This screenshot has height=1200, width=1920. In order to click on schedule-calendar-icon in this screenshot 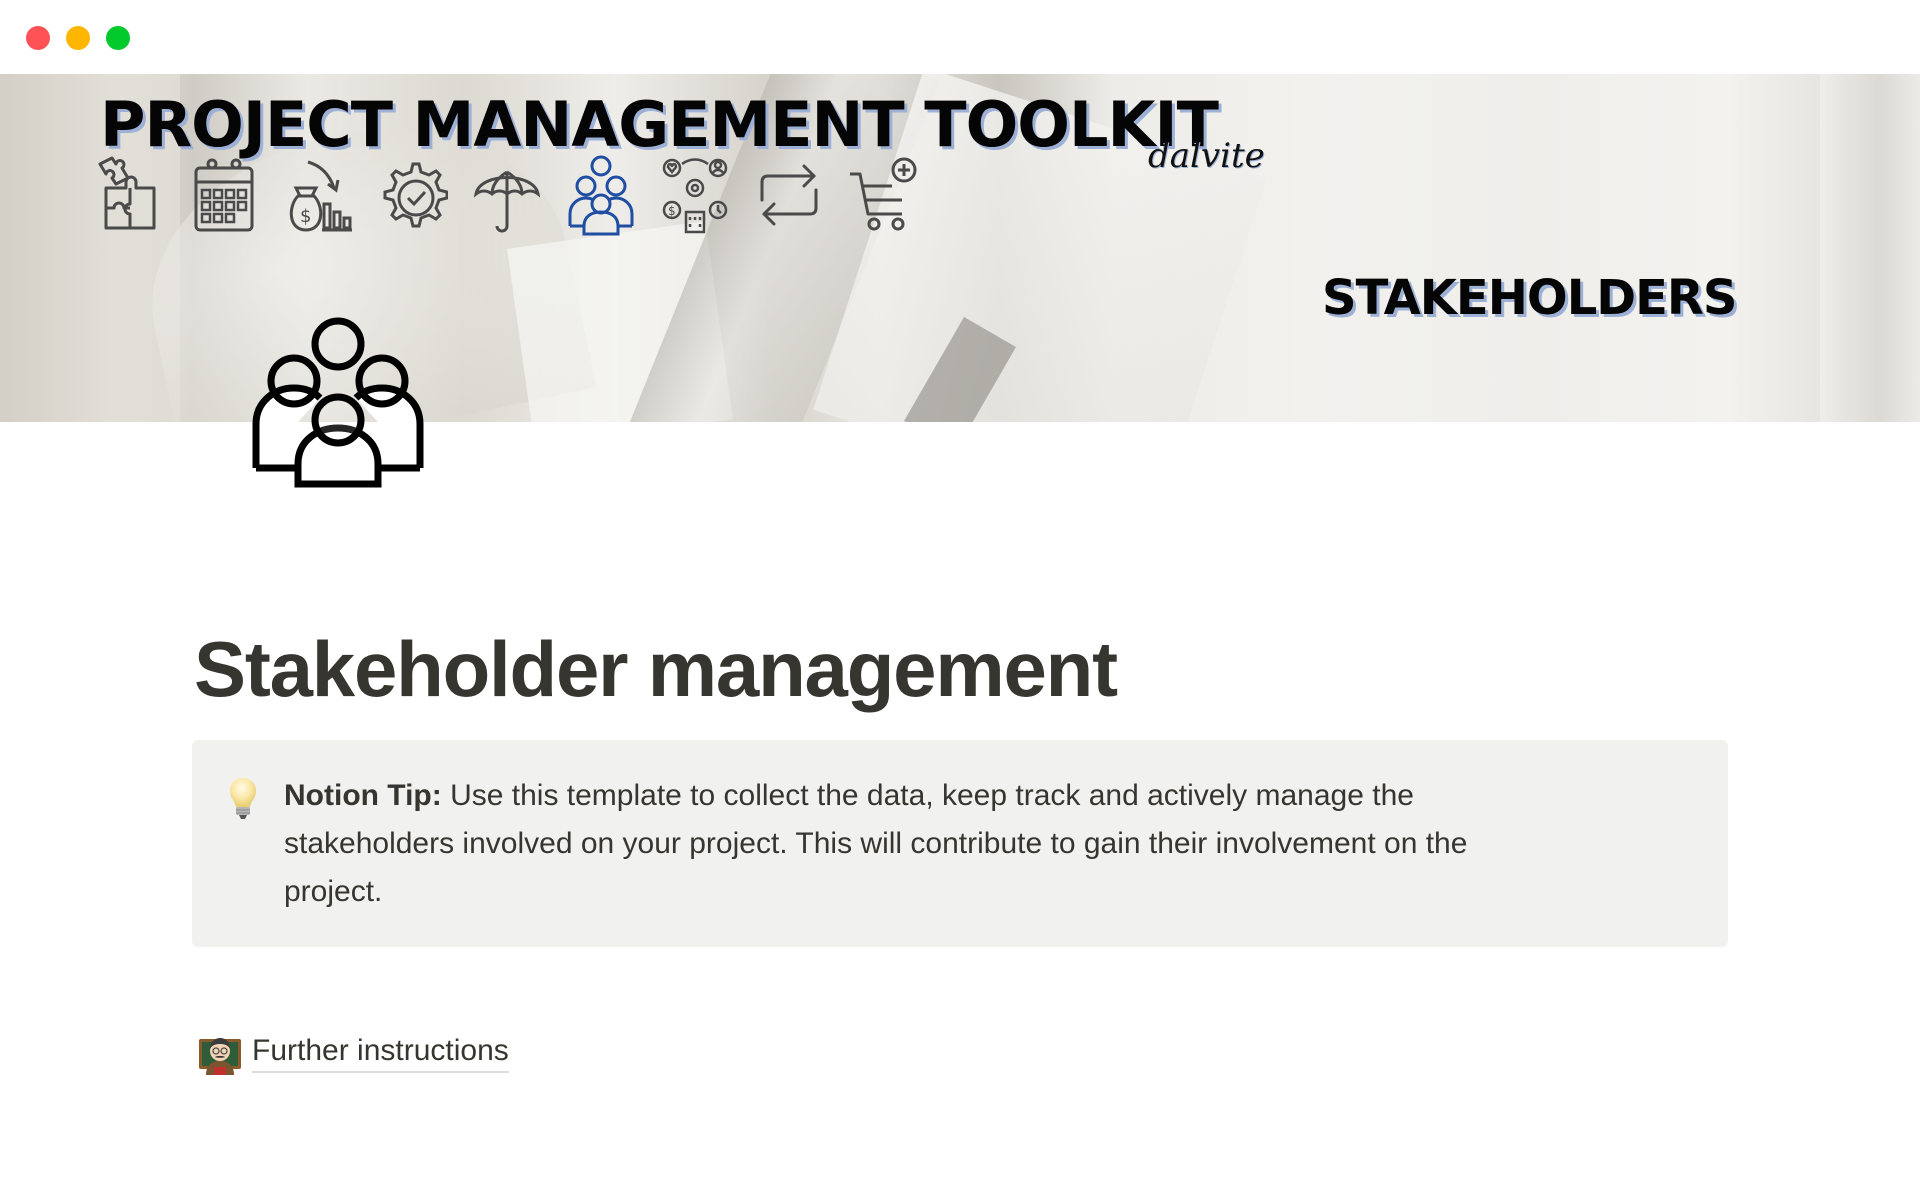, I will do `click(225, 195)`.